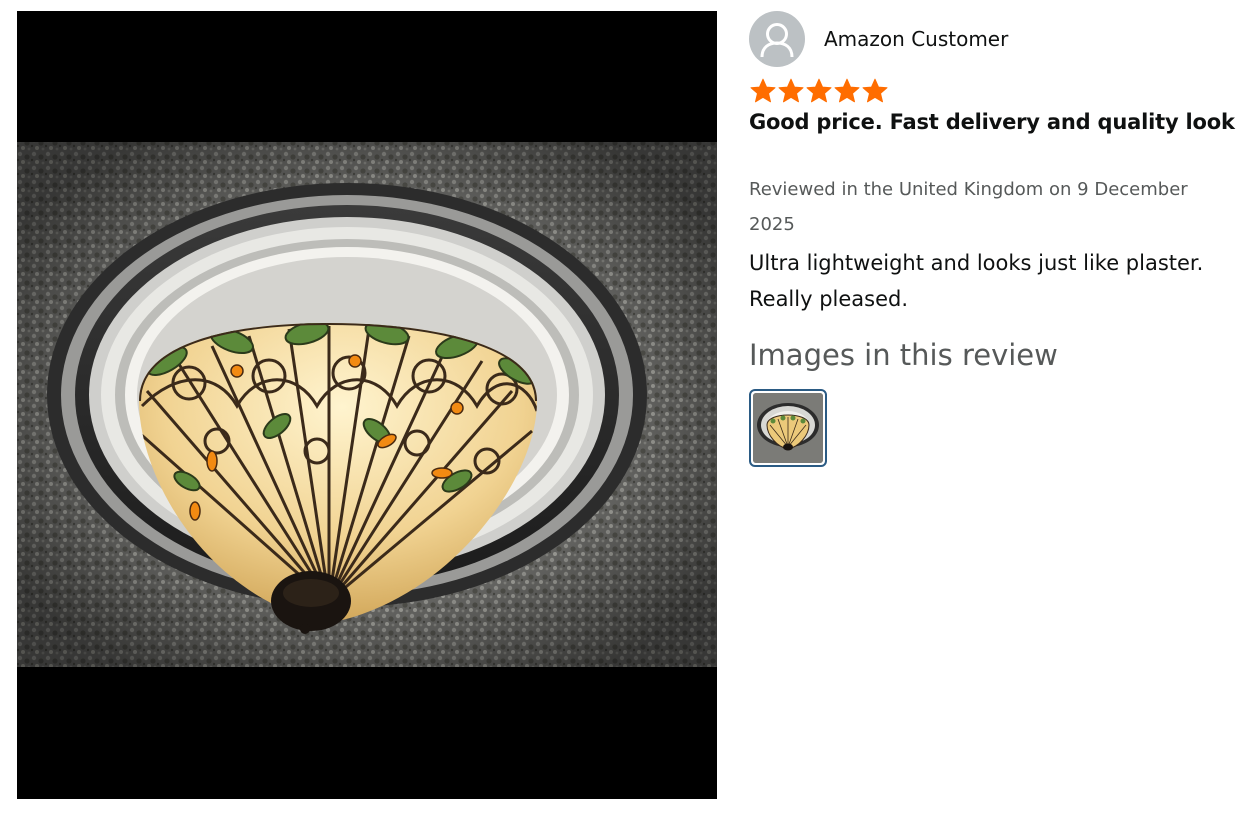 The height and width of the screenshot is (813, 1237). I want to click on images-section-heading: Images in this review, so click(903, 355).